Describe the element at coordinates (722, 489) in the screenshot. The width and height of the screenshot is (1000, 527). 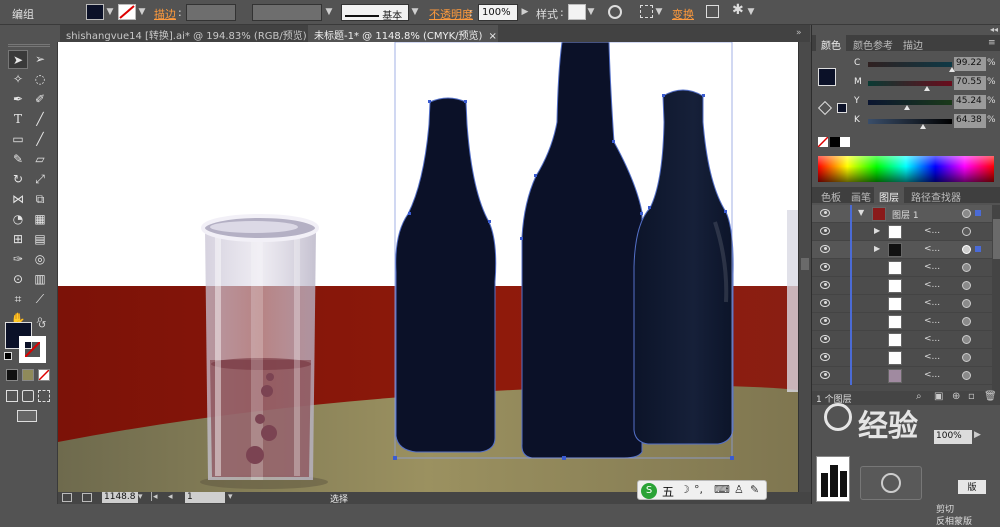
I see `ime-keyboard-icon: ⌨` at that location.